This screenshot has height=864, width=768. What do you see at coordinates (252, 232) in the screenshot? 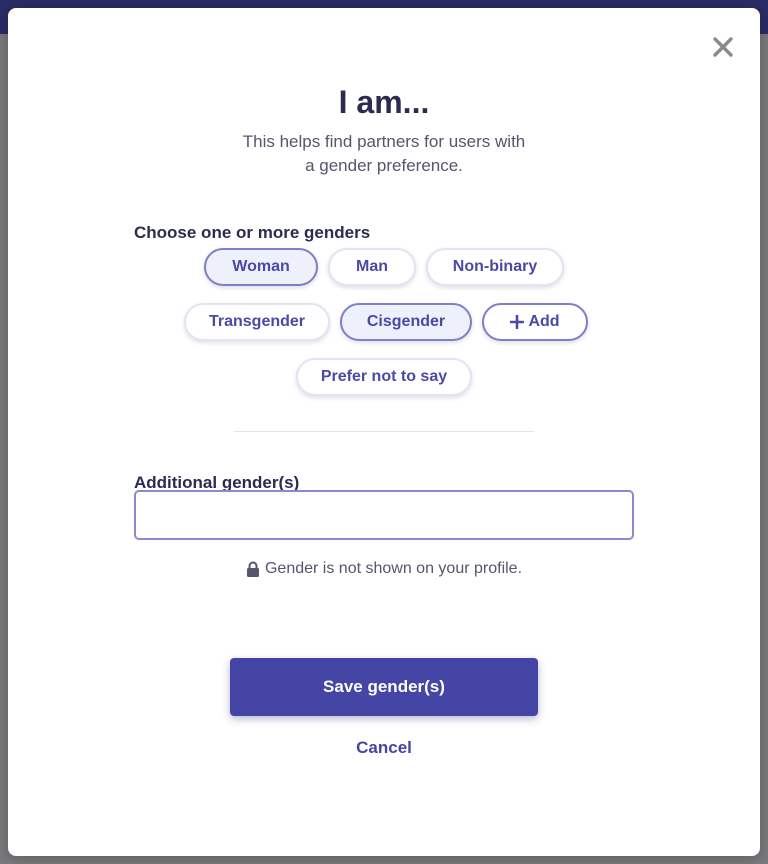
I see `genders-label: Choose one or more genders` at bounding box center [252, 232].